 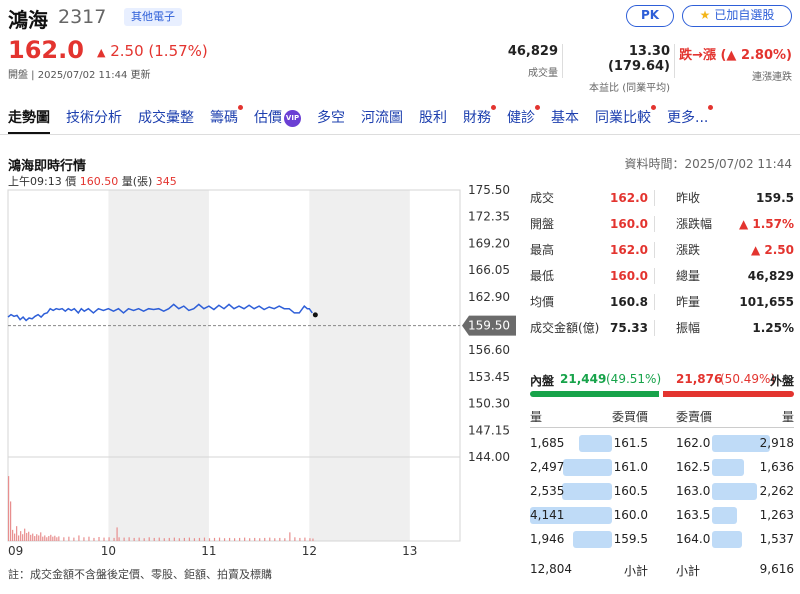 What do you see at coordinates (331, 119) in the screenshot?
I see `tab-5: 多空` at bounding box center [331, 119].